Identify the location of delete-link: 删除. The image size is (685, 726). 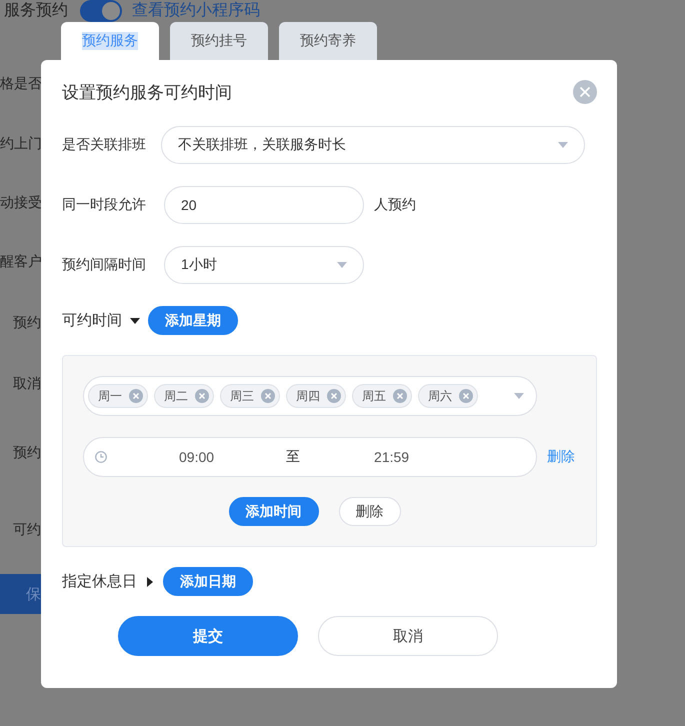
(561, 457).